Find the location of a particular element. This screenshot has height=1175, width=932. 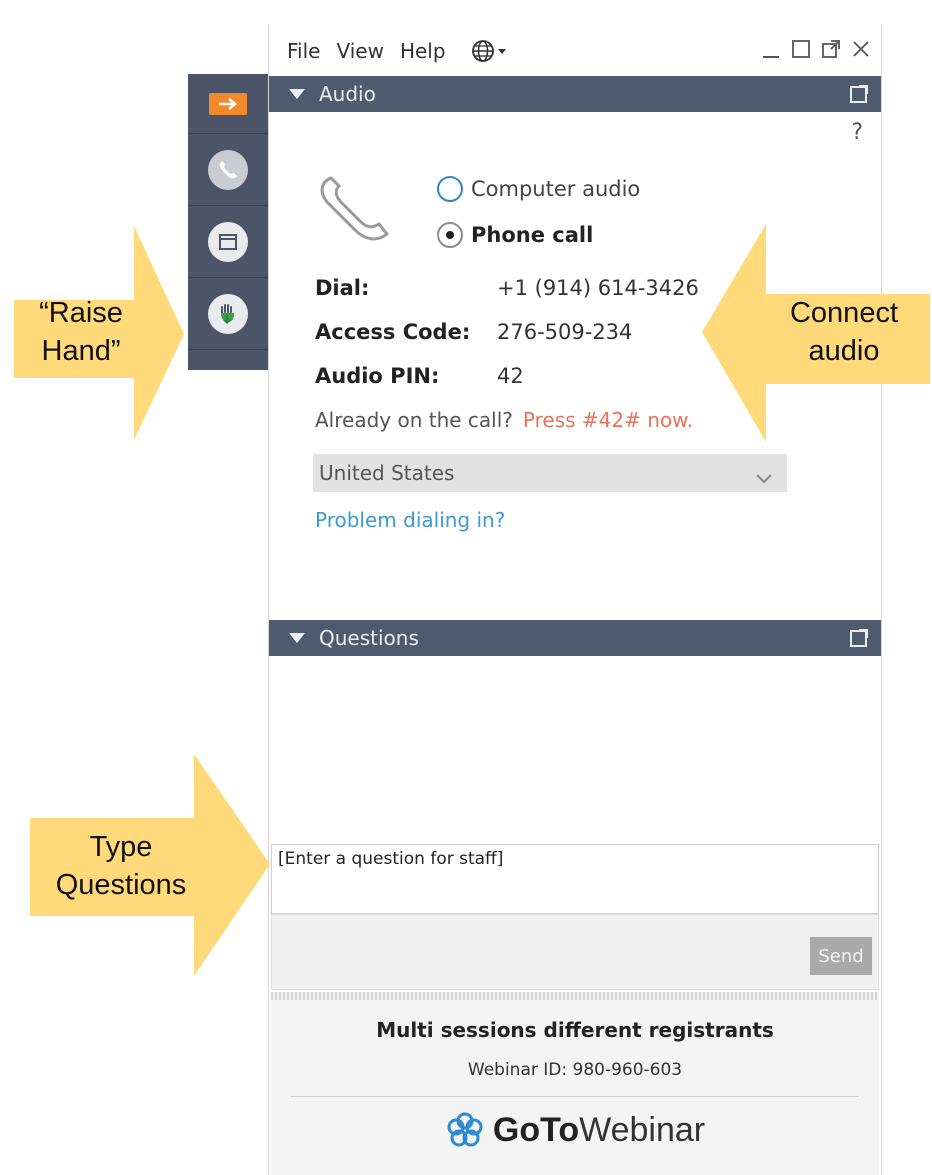

window-icon is located at coordinates (228, 241).